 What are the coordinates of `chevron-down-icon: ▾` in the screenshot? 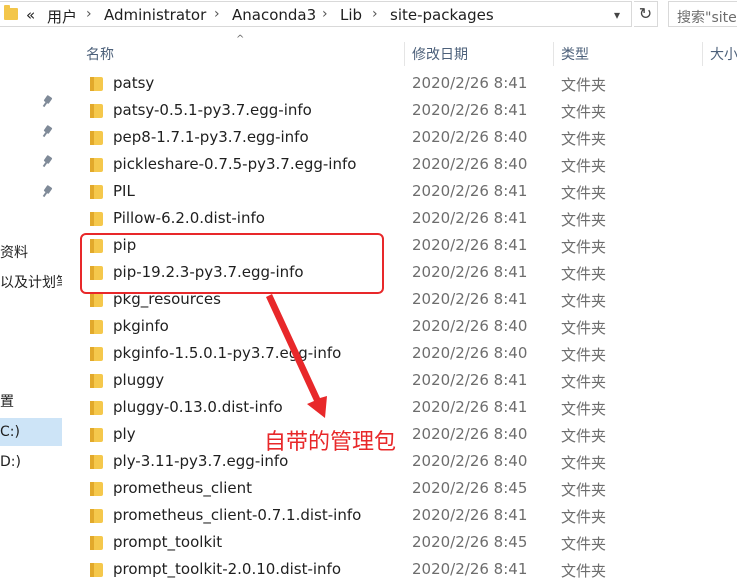 It's located at (617, 15).